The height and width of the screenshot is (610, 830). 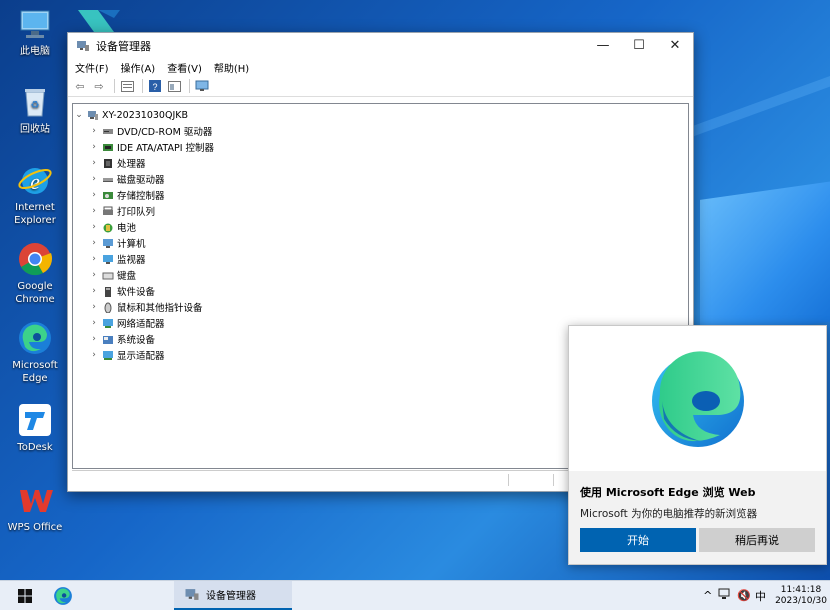 What do you see at coordinates (108, 163) in the screenshot?
I see `processor-icon` at bounding box center [108, 163].